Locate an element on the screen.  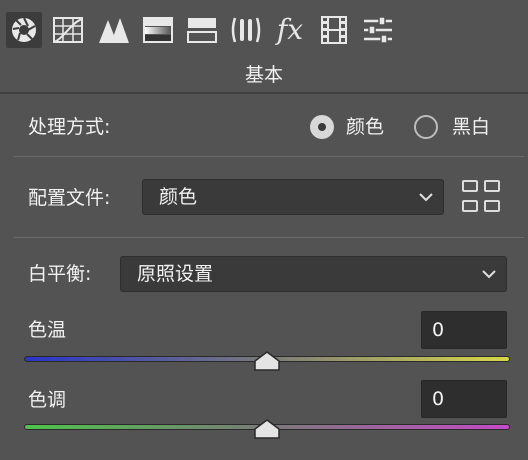
section-divider is located at coordinates (264, 93).